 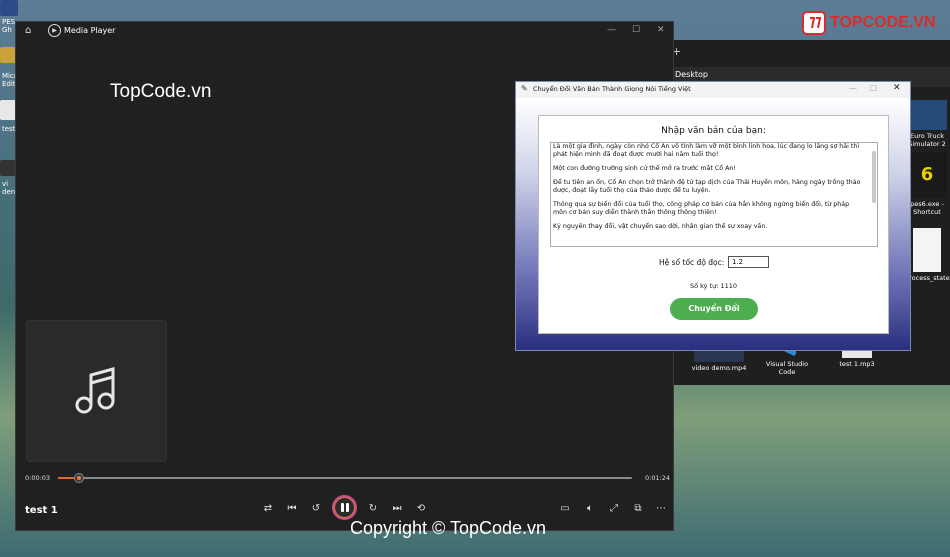 What do you see at coordinates (883, 22) in the screenshot?
I see `topcode-logo-text: TOPCODE.VN` at bounding box center [883, 22].